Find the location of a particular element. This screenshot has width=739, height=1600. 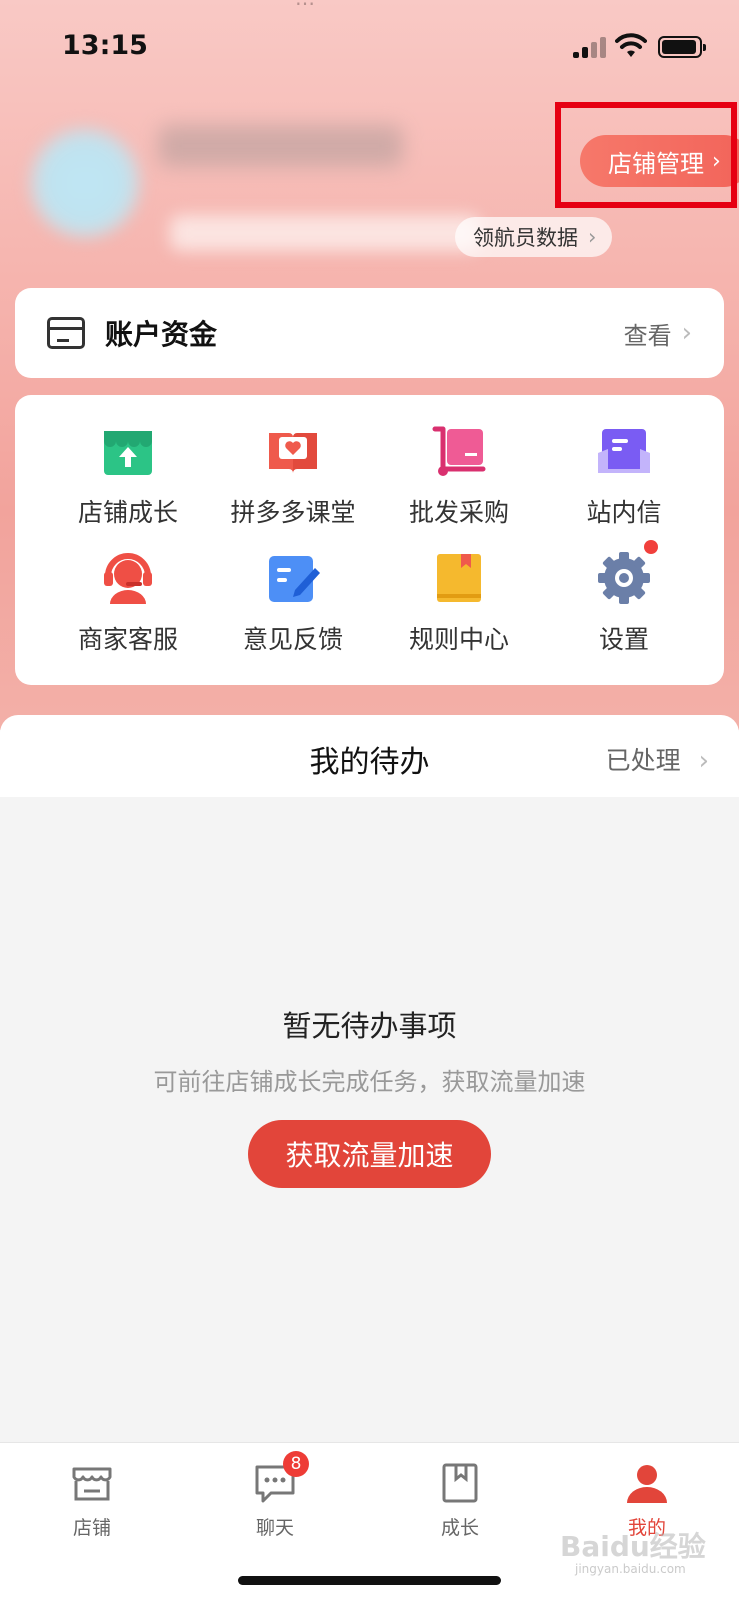

processed-label: 已处理 is located at coordinates (643, 760).